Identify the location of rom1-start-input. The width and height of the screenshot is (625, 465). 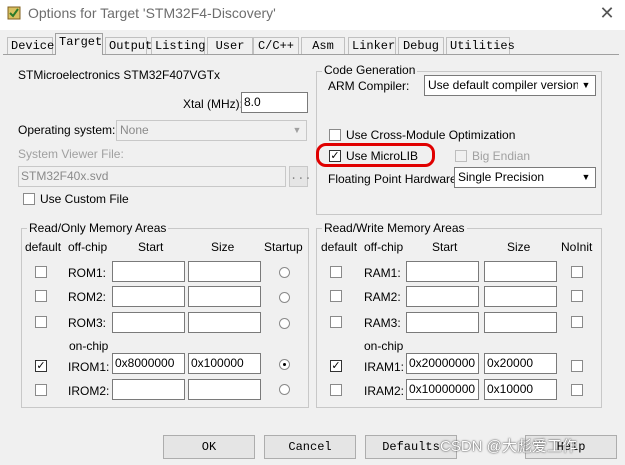
(148, 271).